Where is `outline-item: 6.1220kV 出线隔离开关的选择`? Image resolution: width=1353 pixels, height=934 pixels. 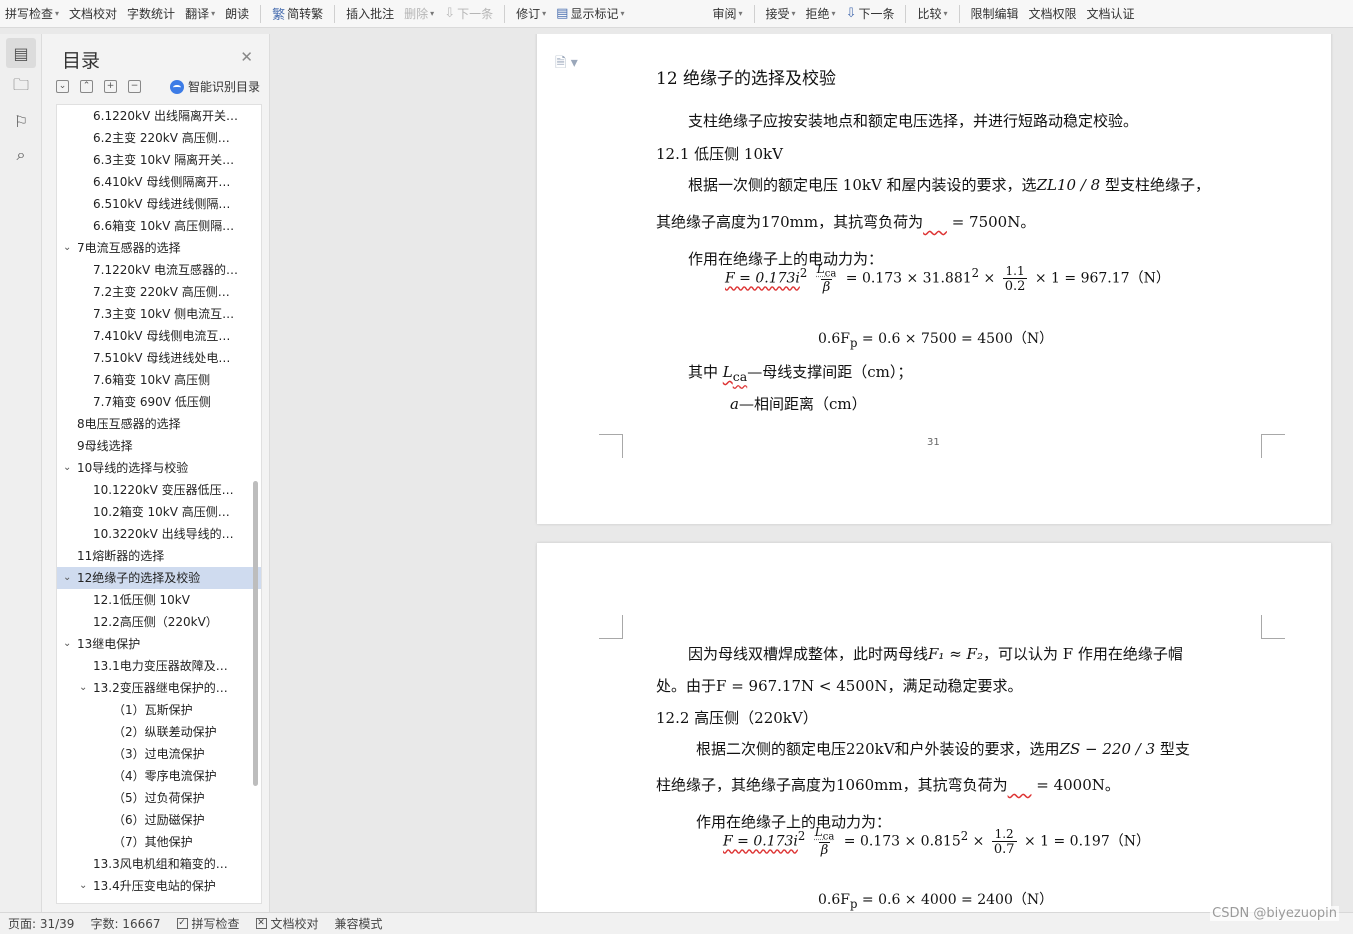
outline-item: 6.1220kV 出线隔离开关的选择 is located at coordinates (159, 116).